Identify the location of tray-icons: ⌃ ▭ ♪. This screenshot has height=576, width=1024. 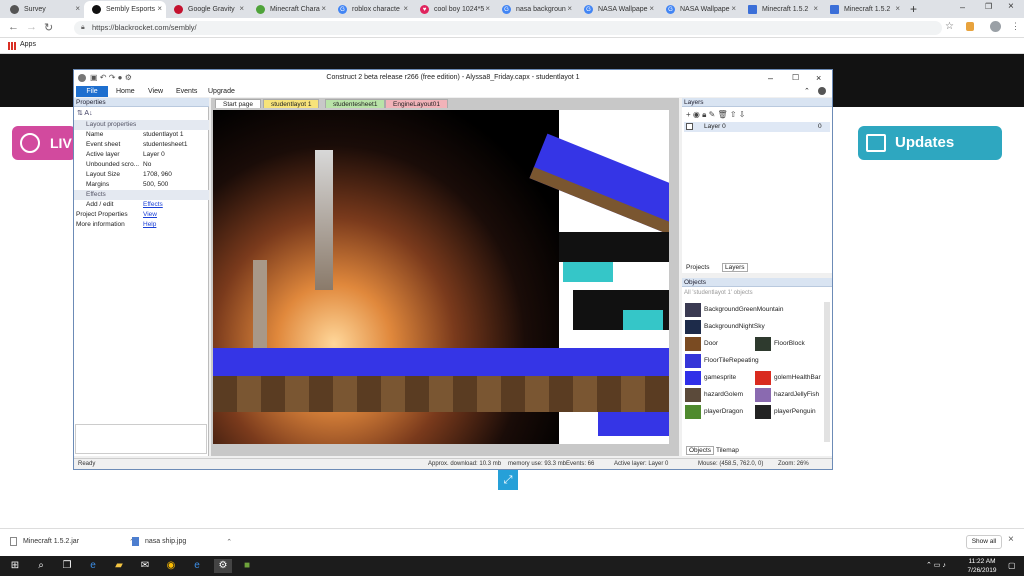
(936, 565).